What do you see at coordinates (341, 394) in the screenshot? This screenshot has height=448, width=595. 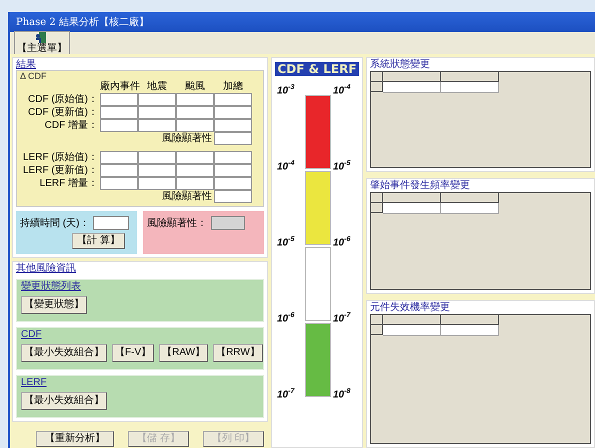 I see `tick-label: 10$^{-8}$` at bounding box center [341, 394].